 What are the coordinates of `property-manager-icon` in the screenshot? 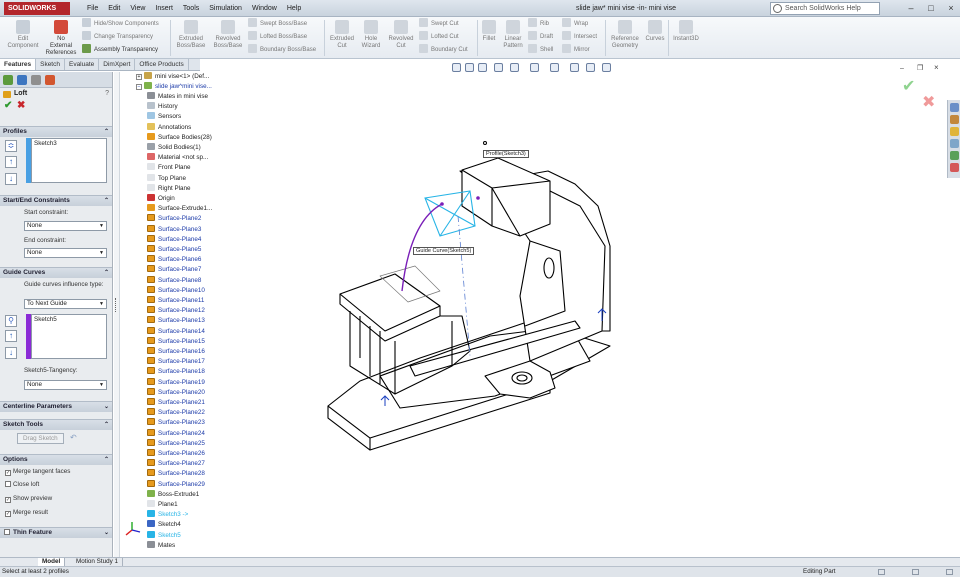 It's located at (22, 80).